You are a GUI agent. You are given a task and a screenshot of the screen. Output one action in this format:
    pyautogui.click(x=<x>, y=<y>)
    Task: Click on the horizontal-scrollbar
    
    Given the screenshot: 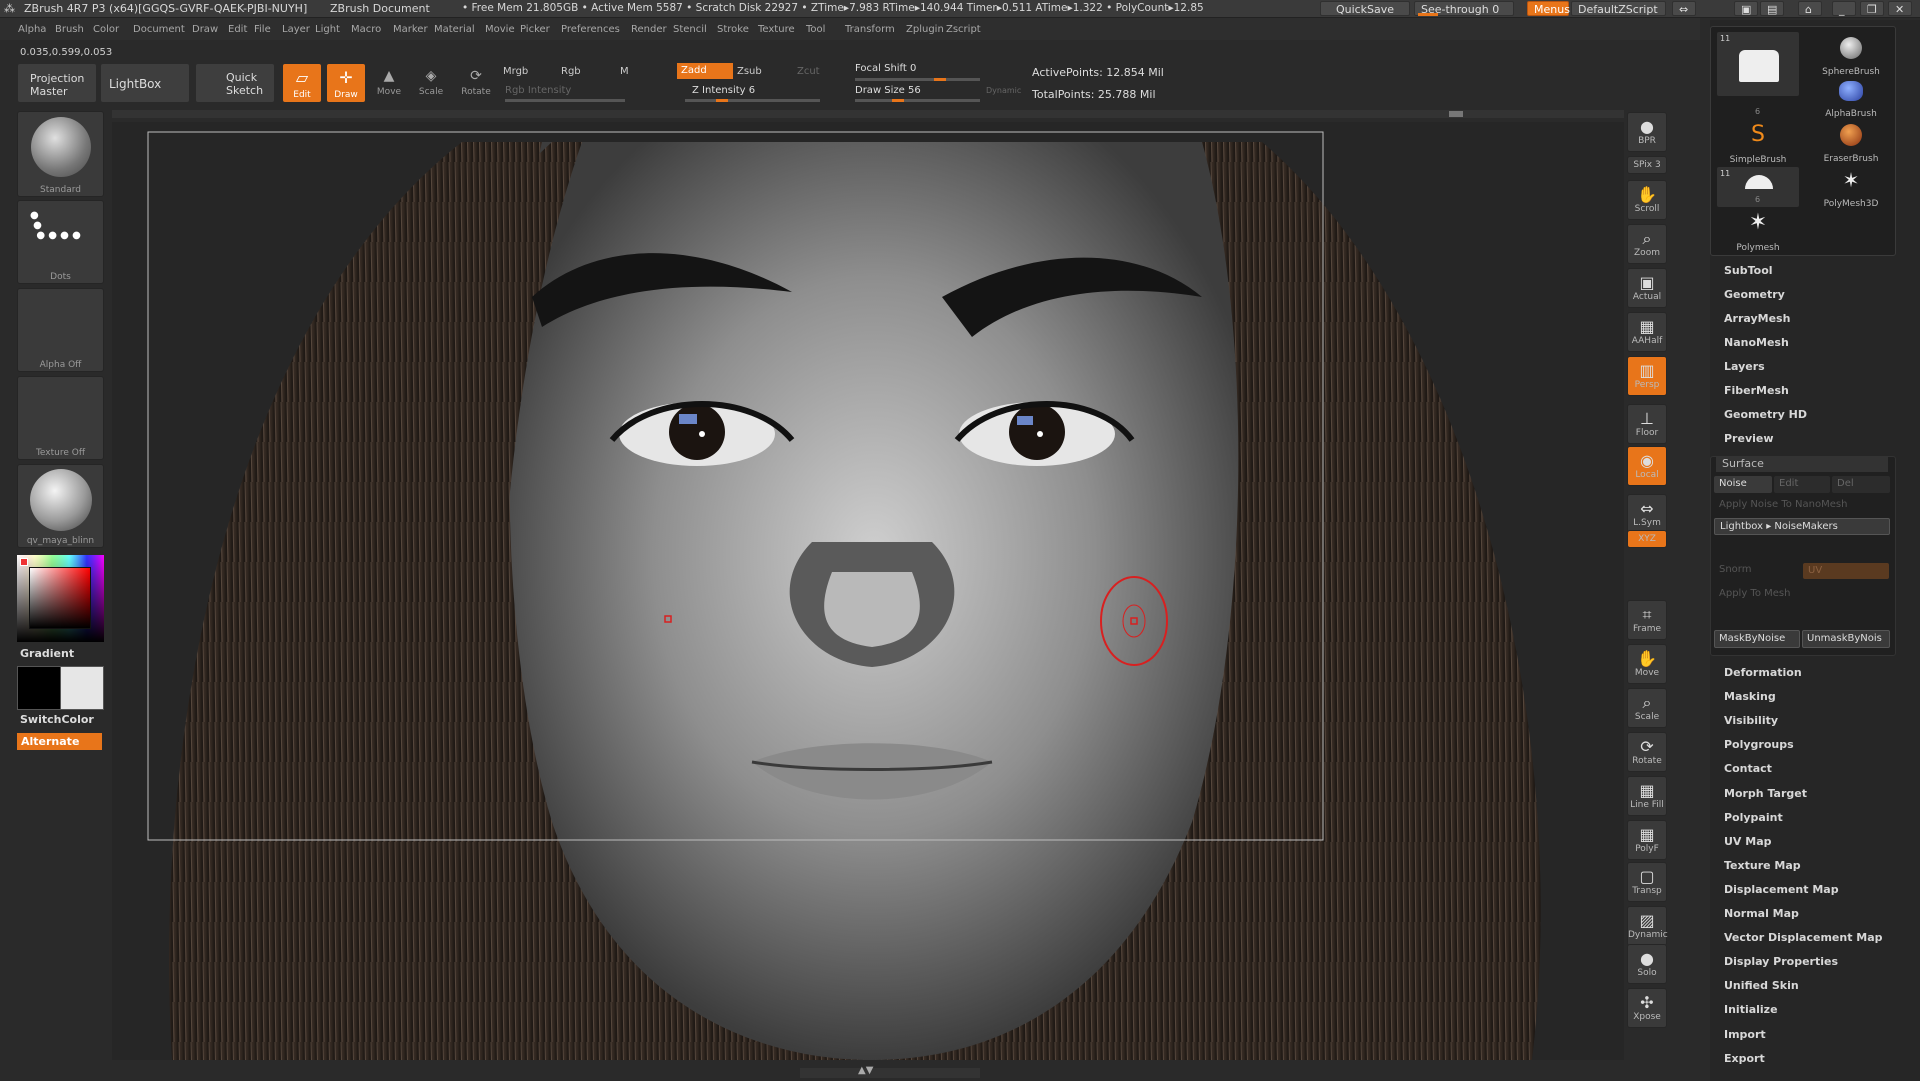 What is the action you would take?
    pyautogui.click(x=868, y=114)
    